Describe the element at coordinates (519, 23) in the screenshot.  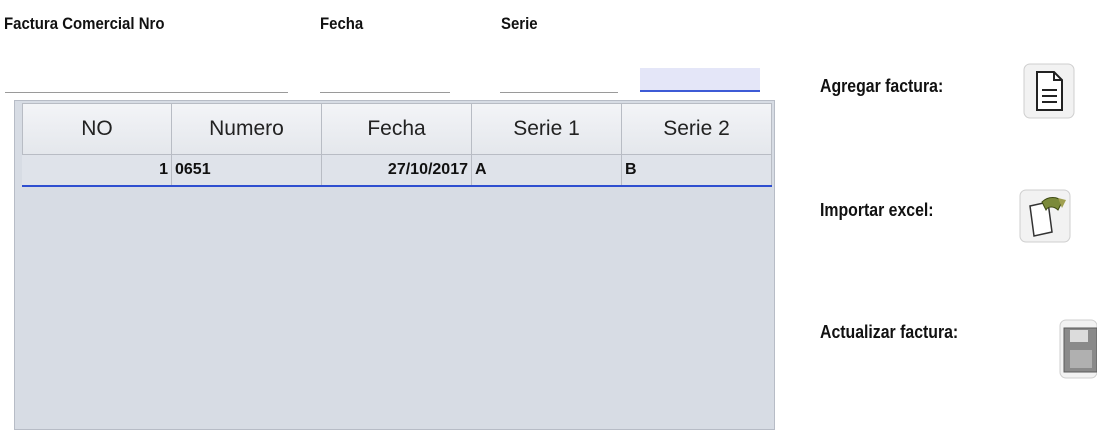
I see `serie-label: Serie` at that location.